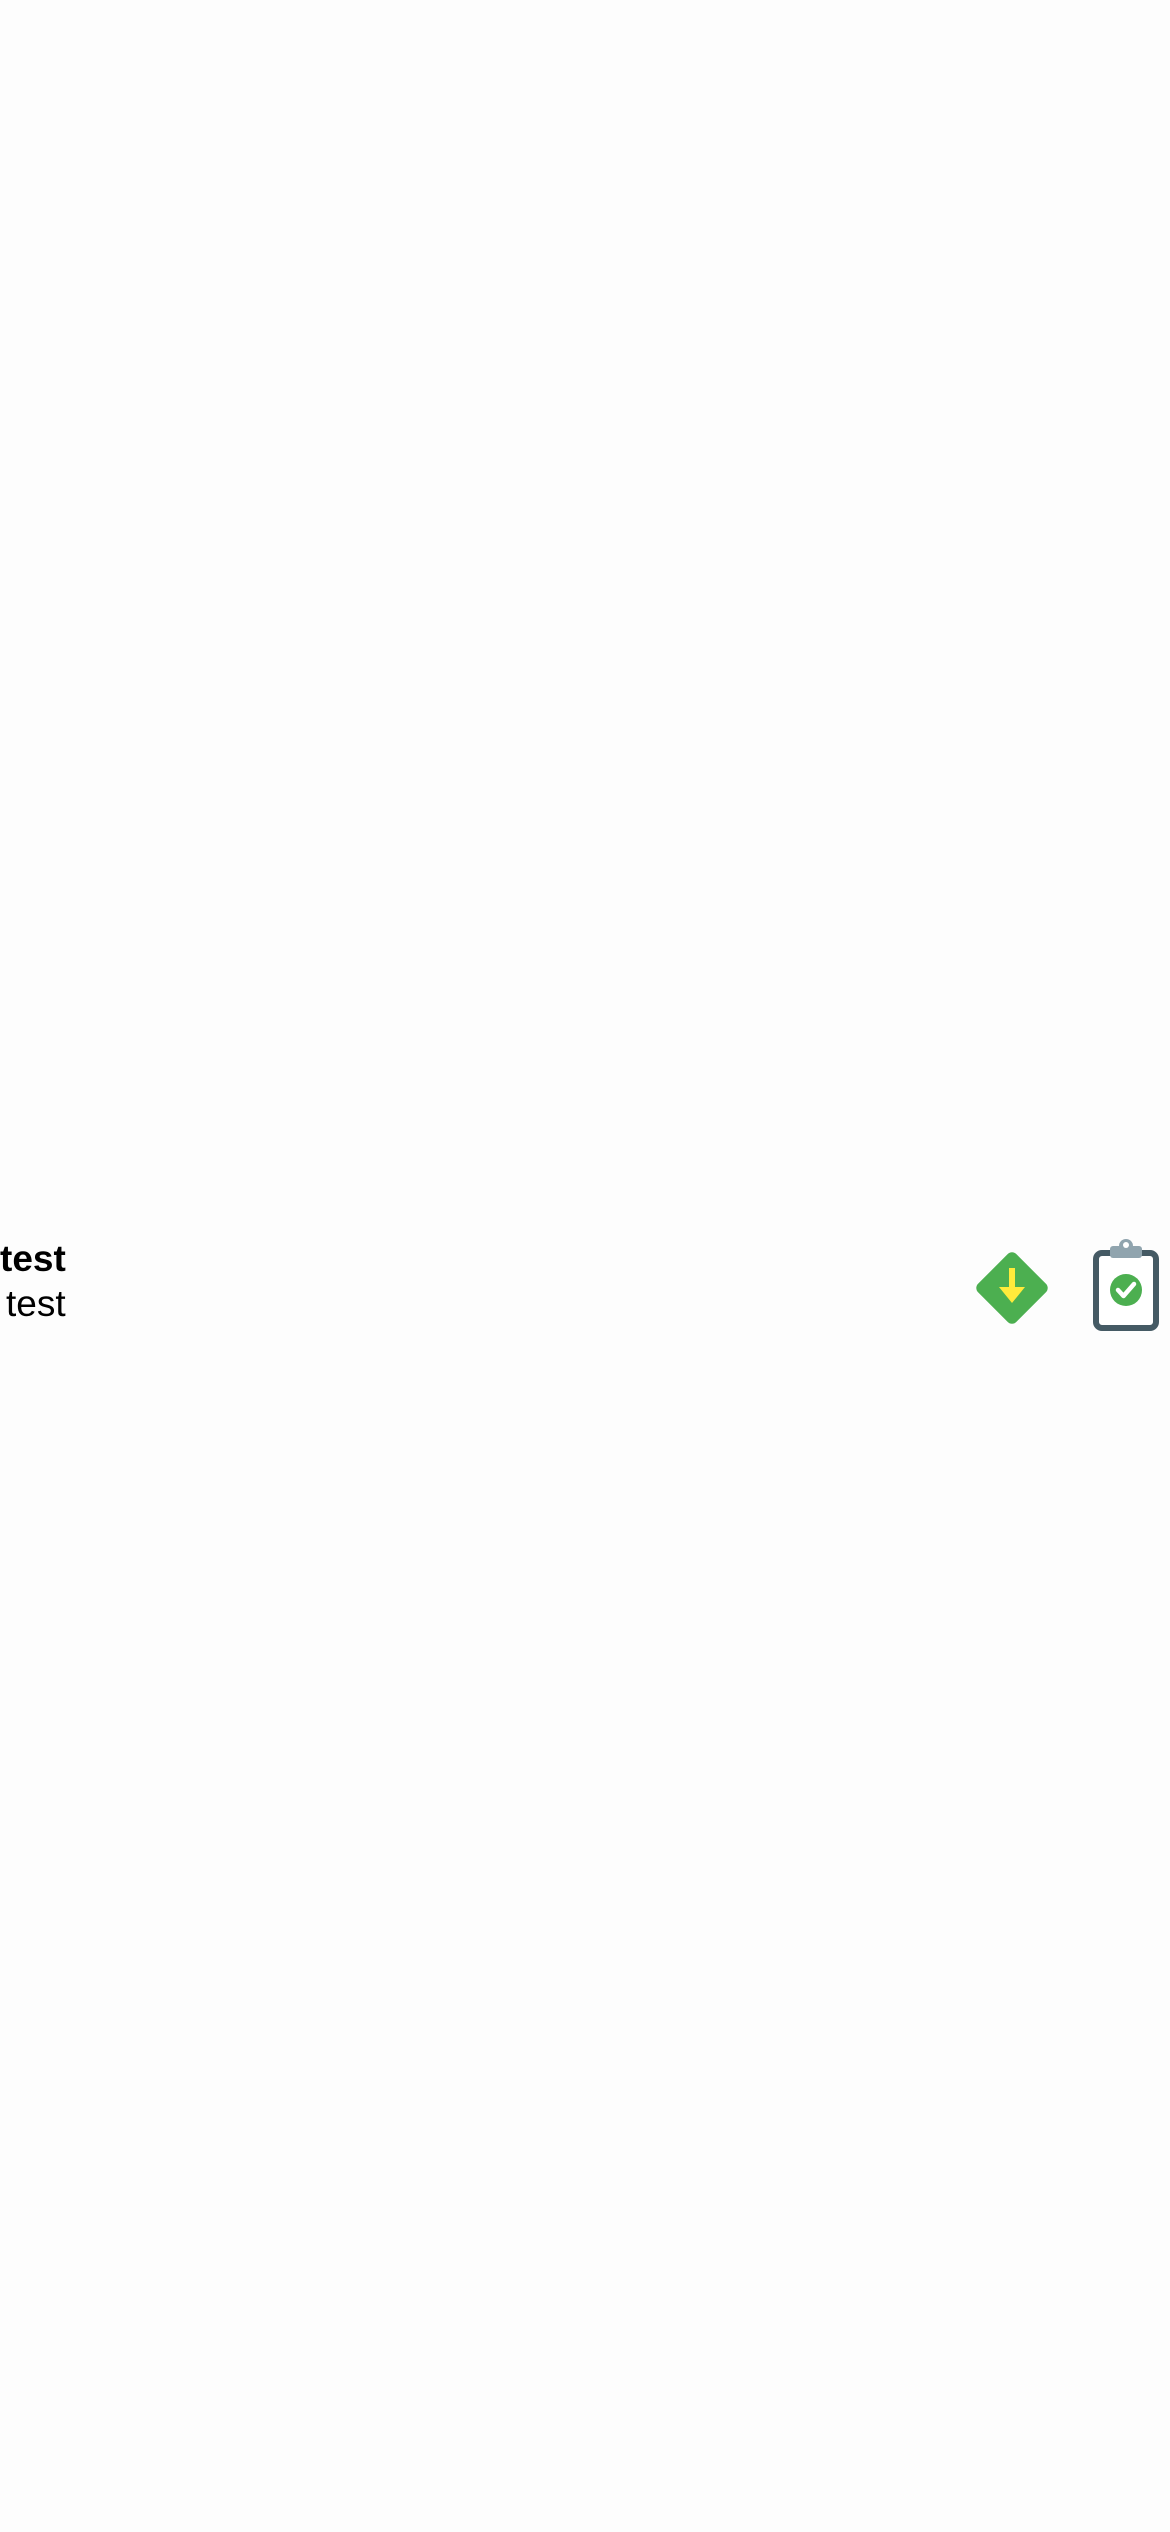 The image size is (1170, 2532). I want to click on list-item-text: test test, so click(60, 1283).